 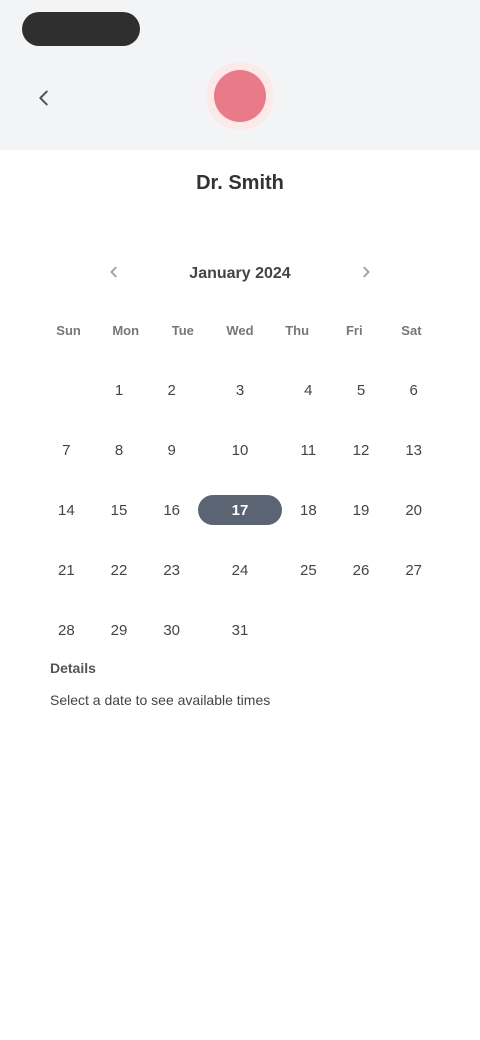 I want to click on chevron-left-icon, so click(x=114, y=274).